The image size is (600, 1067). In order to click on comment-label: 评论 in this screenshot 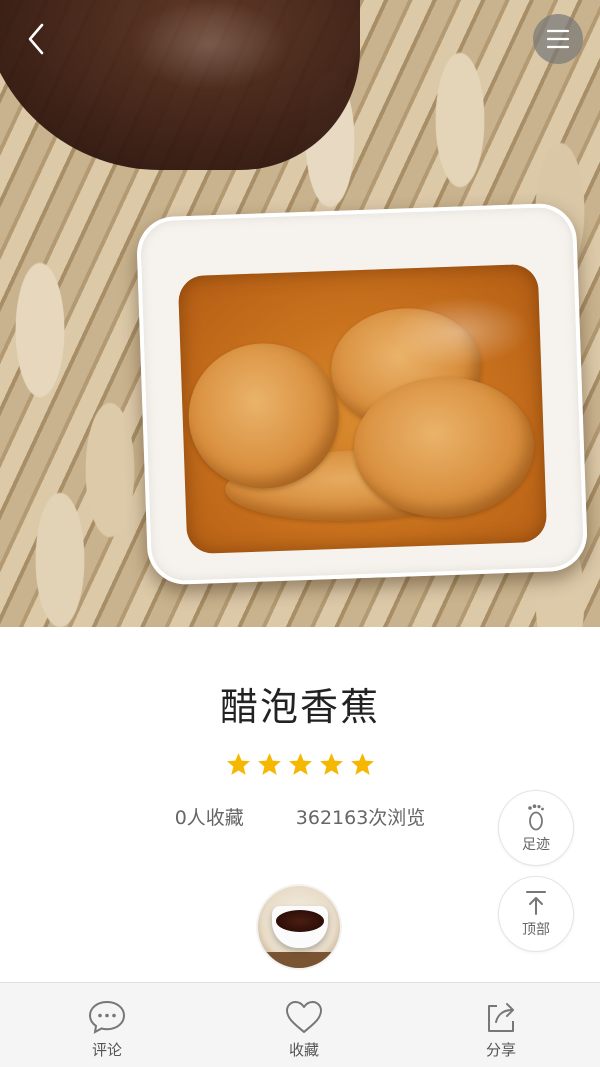, I will do `click(106, 1050)`.